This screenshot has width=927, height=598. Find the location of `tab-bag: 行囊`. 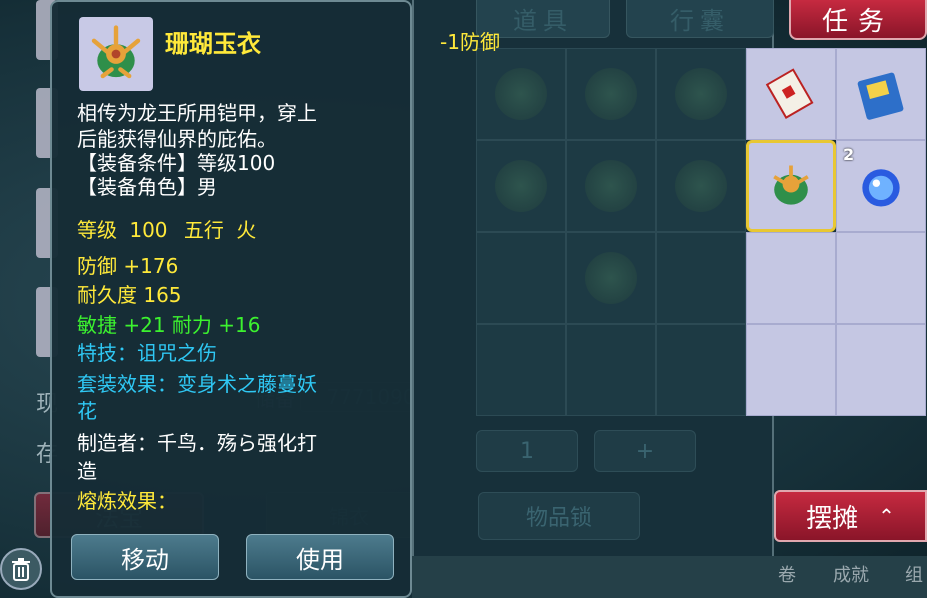

tab-bag: 行囊 is located at coordinates (700, 19).